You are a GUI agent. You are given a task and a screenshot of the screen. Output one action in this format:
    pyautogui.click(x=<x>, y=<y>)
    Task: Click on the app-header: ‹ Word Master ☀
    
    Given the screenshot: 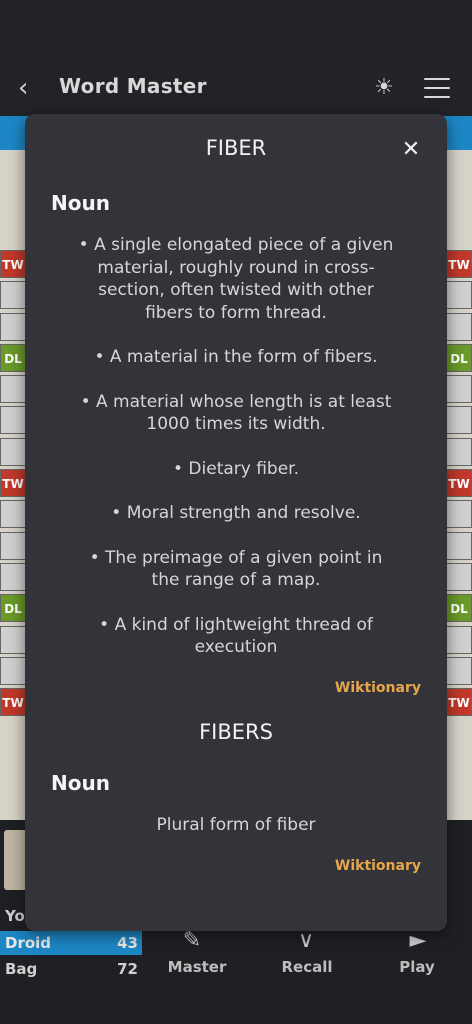 What is the action you would take?
    pyautogui.click(x=236, y=60)
    